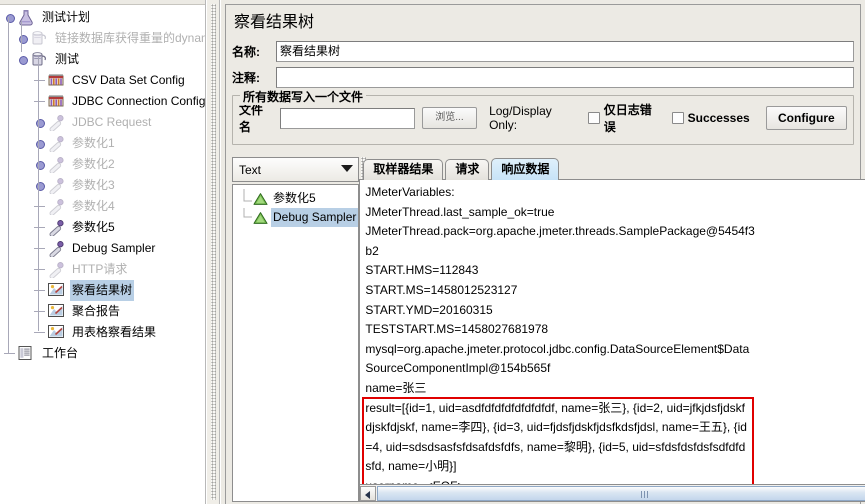 The image size is (865, 504). Describe the element at coordinates (139, 101) in the screenshot. I see `tree-item-label: JDBC Connection Configurat` at that location.